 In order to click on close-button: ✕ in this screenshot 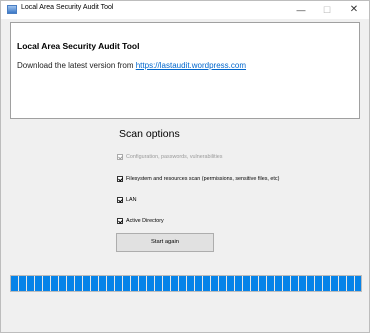, I will do `click(354, 10)`.